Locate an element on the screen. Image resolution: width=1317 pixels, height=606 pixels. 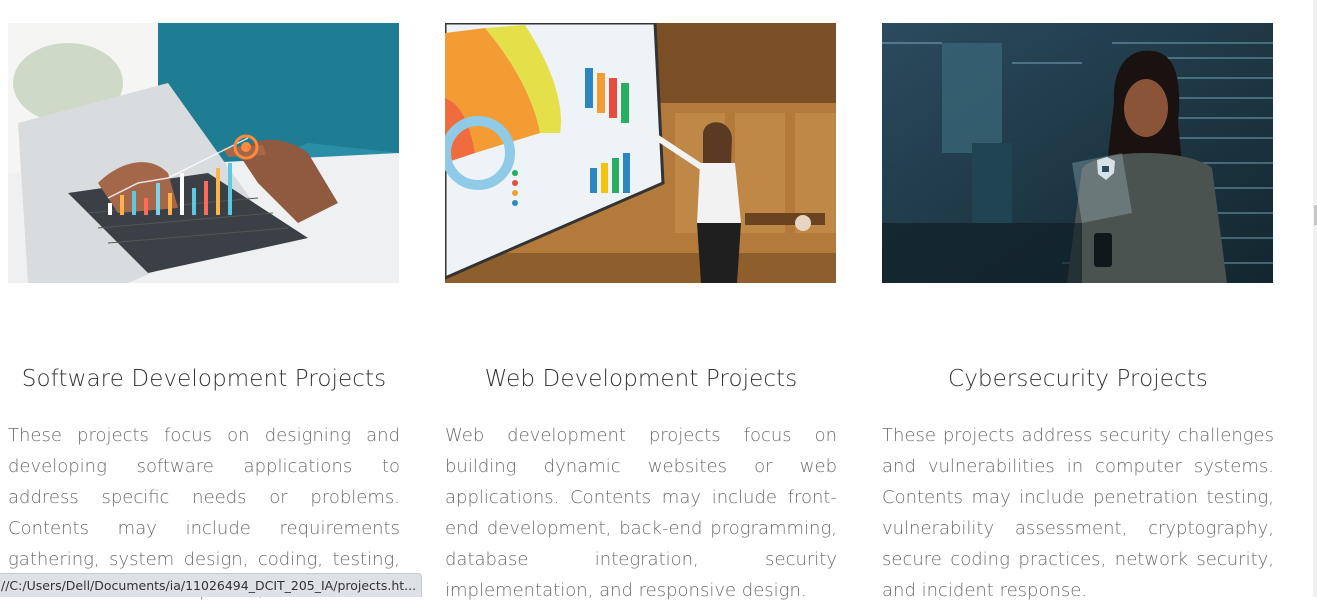
page-scrollbar is located at coordinates (1315, 298).